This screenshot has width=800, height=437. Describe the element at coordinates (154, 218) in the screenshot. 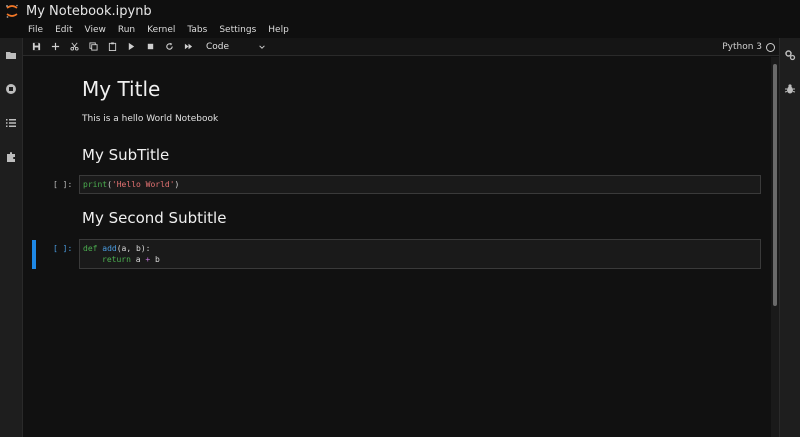

I see `markdown-subtitle: My Second Subtitle` at that location.